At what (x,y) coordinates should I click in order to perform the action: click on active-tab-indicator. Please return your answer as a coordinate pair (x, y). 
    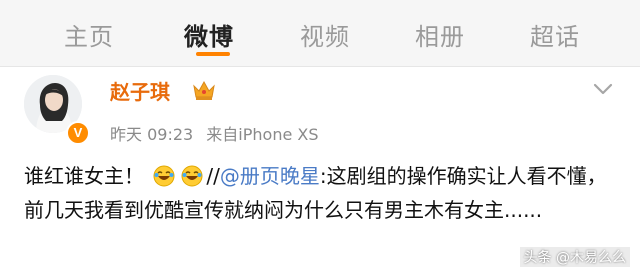
    Looking at the image, I should click on (213, 54).